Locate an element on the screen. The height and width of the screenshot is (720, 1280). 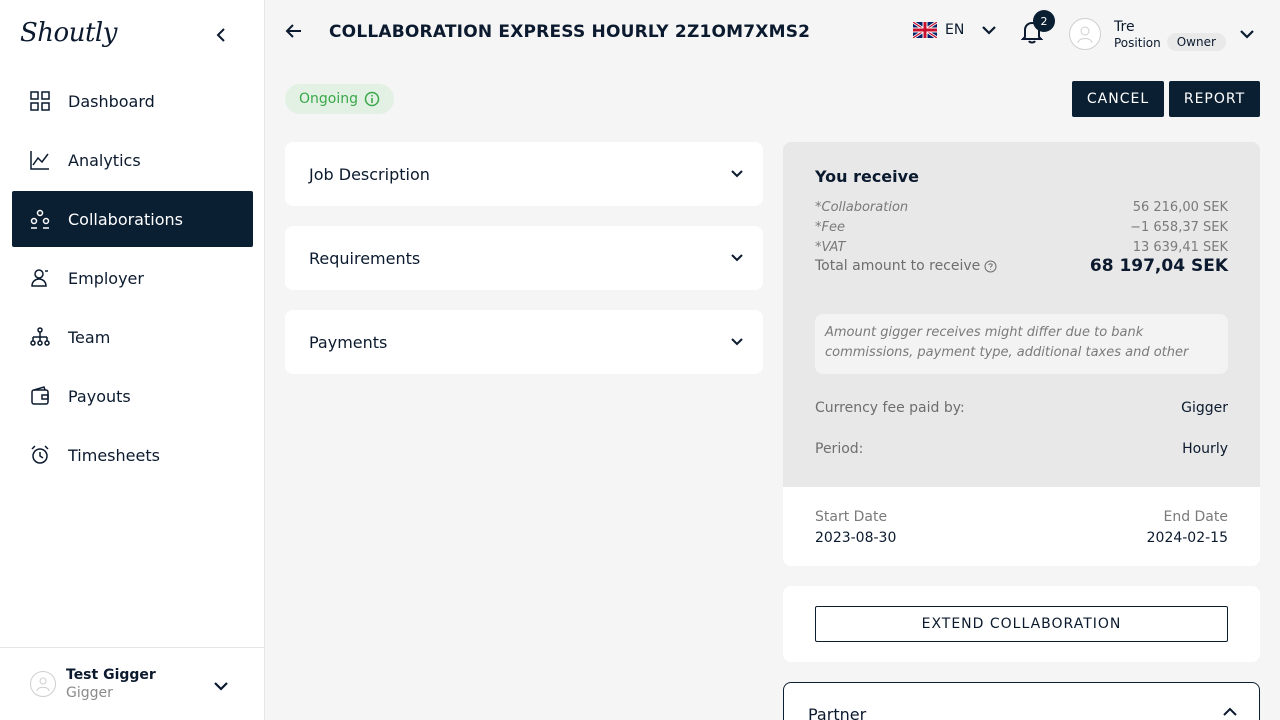
cancel-button: CANCEL is located at coordinates (1118, 99).